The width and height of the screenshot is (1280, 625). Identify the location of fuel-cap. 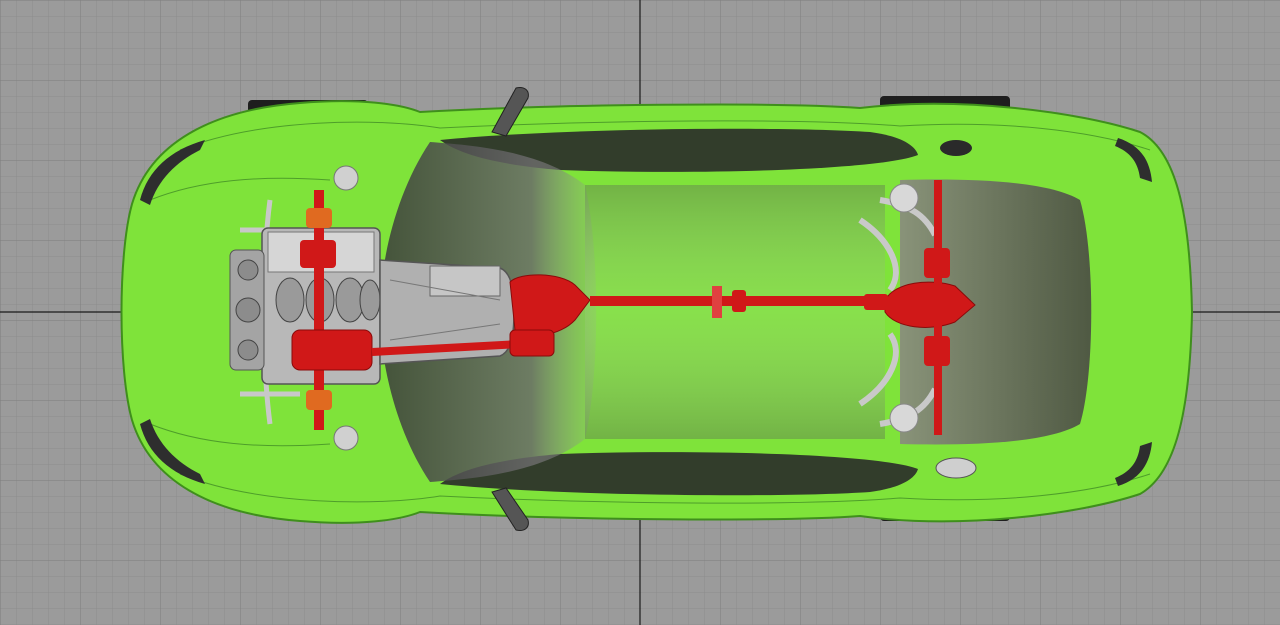
(956, 468).